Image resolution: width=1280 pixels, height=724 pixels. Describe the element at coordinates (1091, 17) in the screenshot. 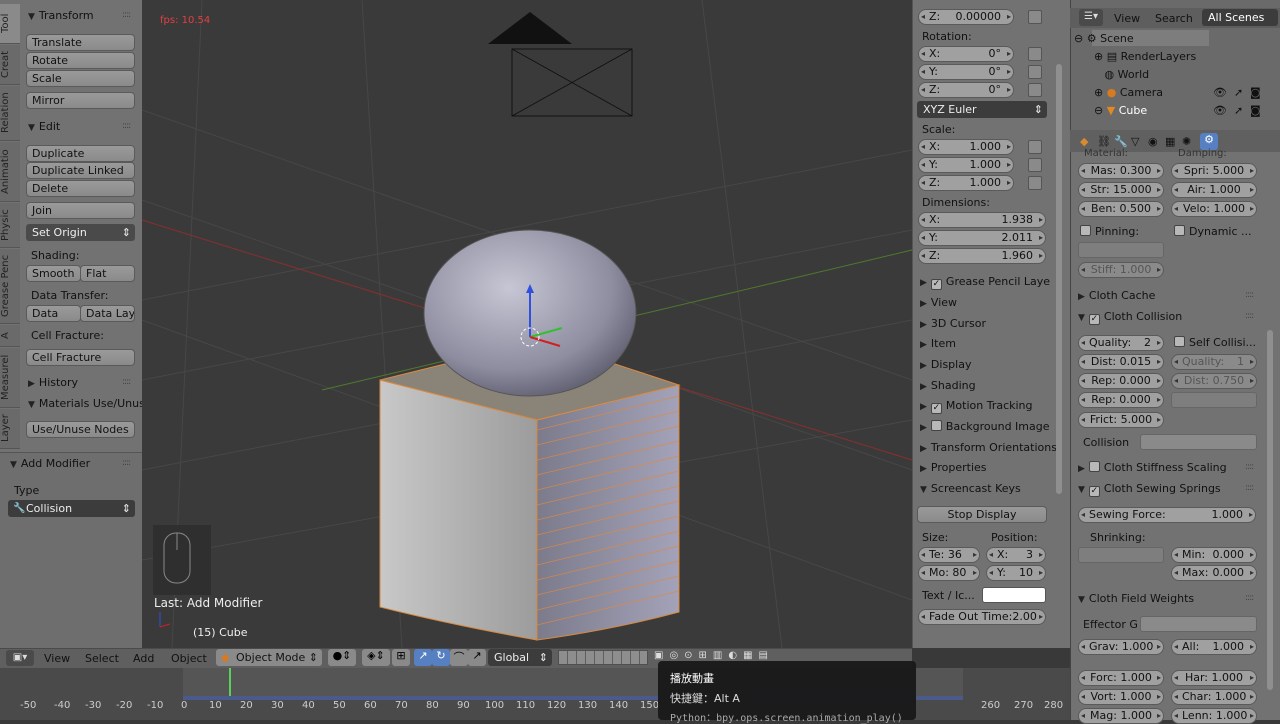

I see `editor-type-icon: ☰▾` at that location.